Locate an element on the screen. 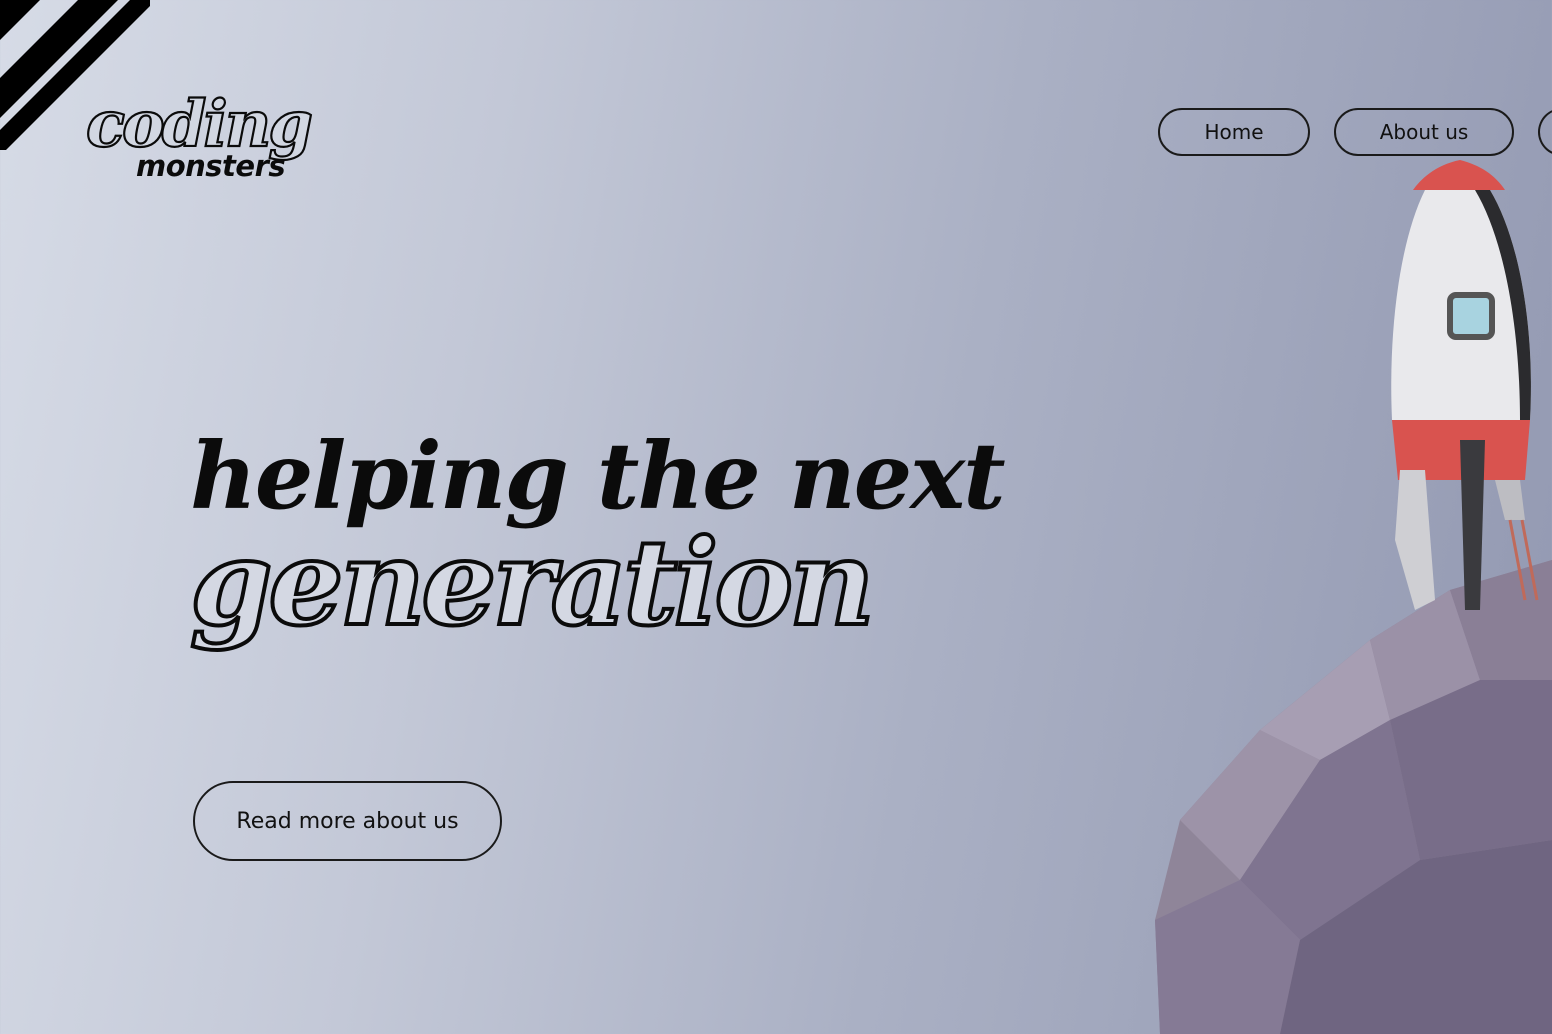 Image resolution: width=1552 pixels, height=1034 pixels. hero-title-line-2: generation is located at coordinates (532, 582).